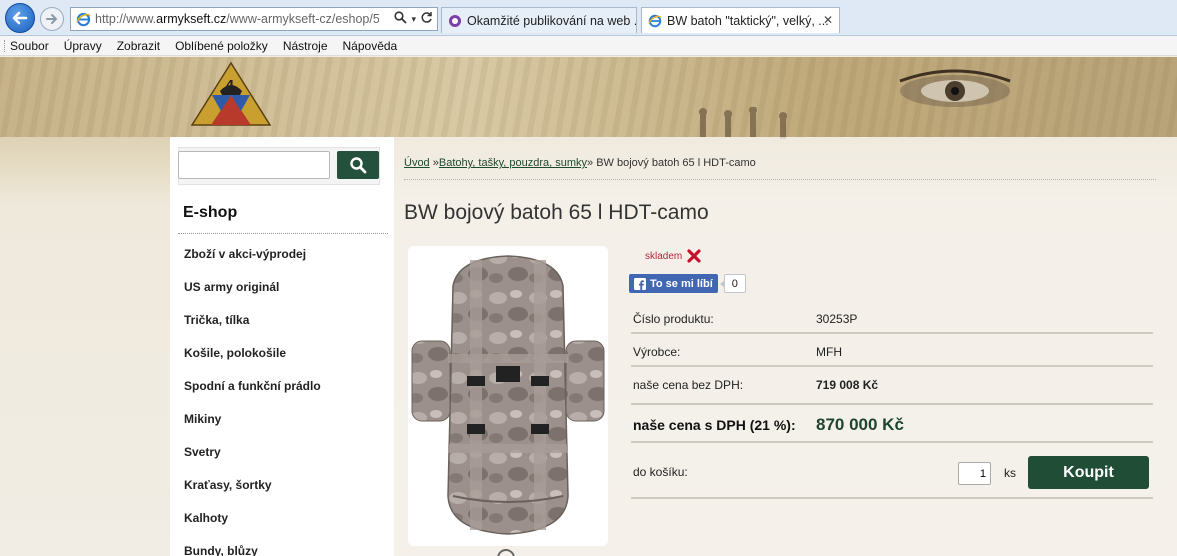  I want to click on category-item: Trička, tílka, so click(284, 319).